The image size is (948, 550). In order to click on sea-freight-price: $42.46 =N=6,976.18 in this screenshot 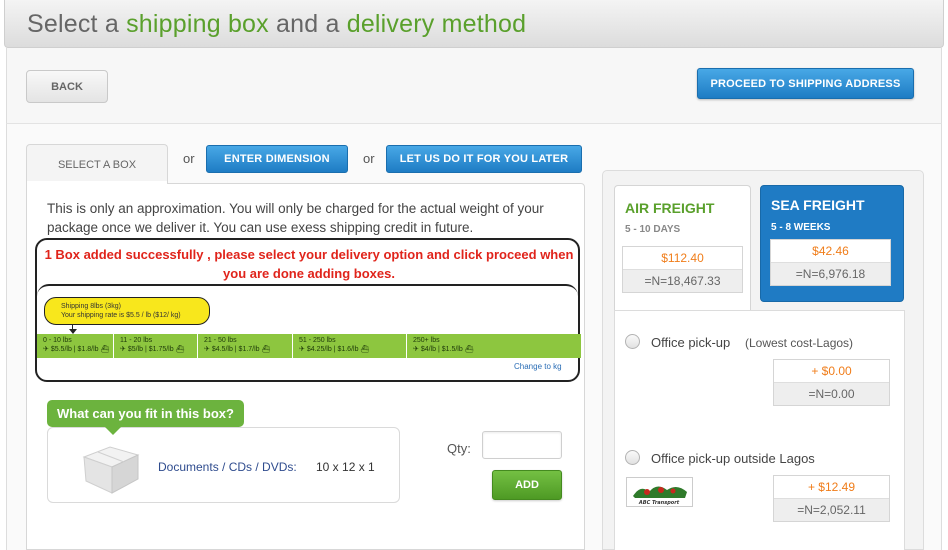, I will do `click(830, 262)`.